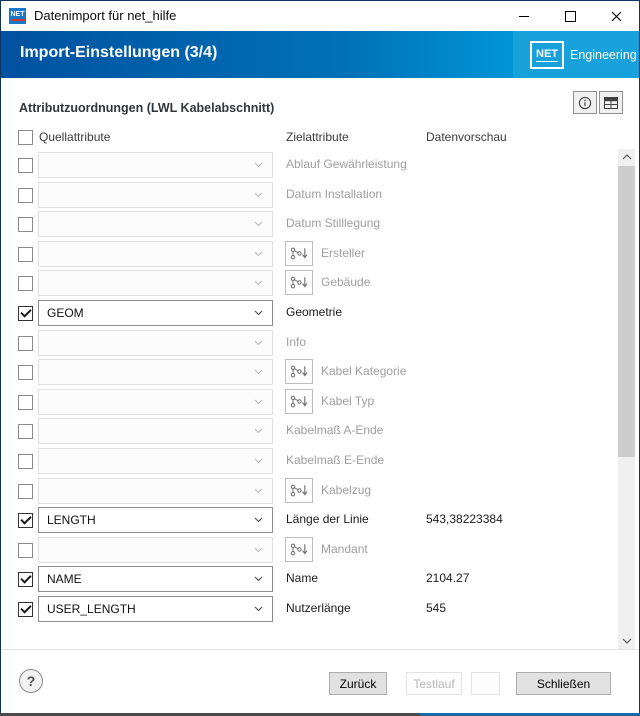 The width and height of the screenshot is (640, 716). I want to click on back-button: Zurück, so click(358, 683).